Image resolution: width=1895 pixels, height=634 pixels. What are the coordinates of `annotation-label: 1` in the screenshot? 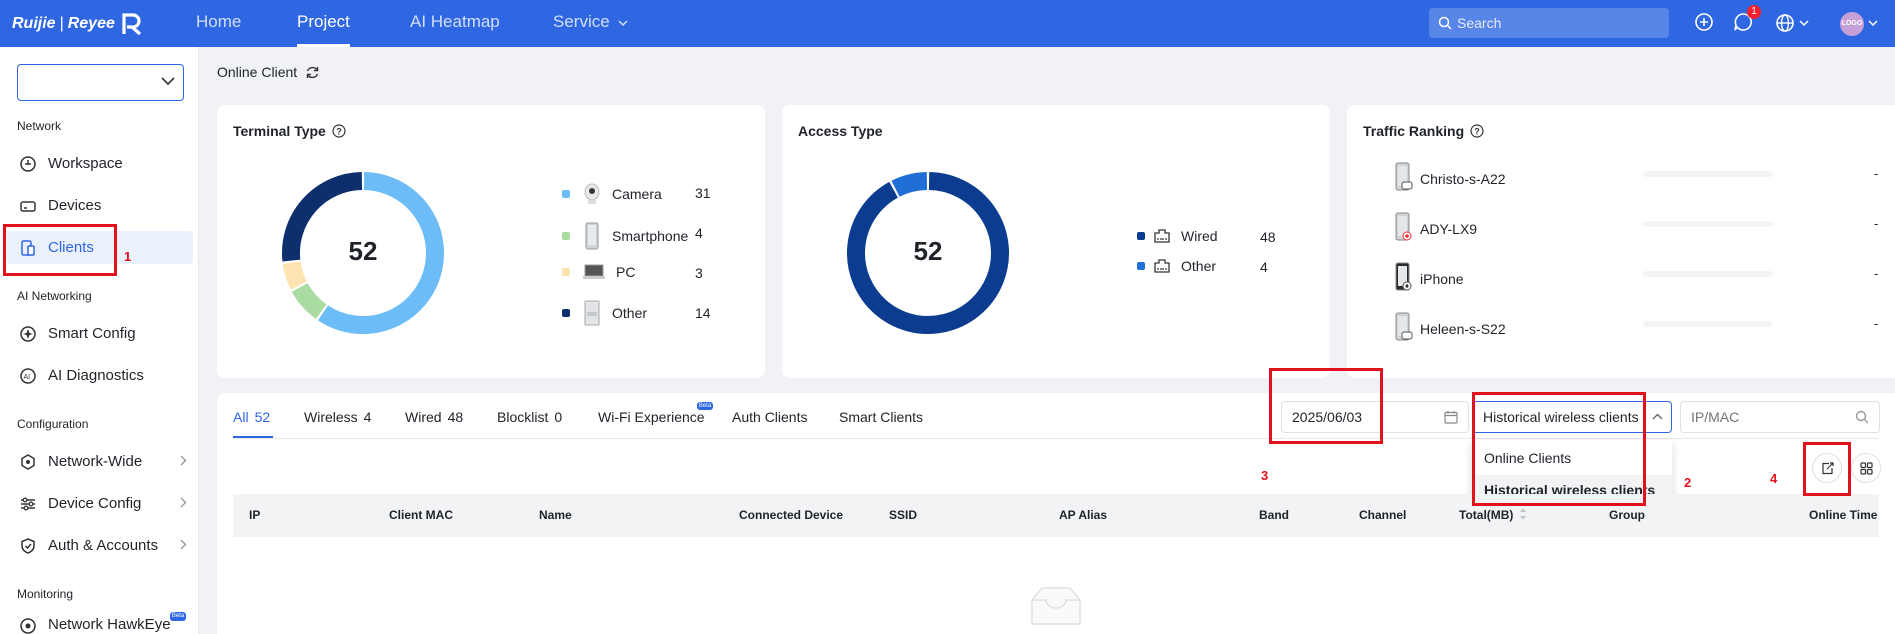 It's located at (128, 256).